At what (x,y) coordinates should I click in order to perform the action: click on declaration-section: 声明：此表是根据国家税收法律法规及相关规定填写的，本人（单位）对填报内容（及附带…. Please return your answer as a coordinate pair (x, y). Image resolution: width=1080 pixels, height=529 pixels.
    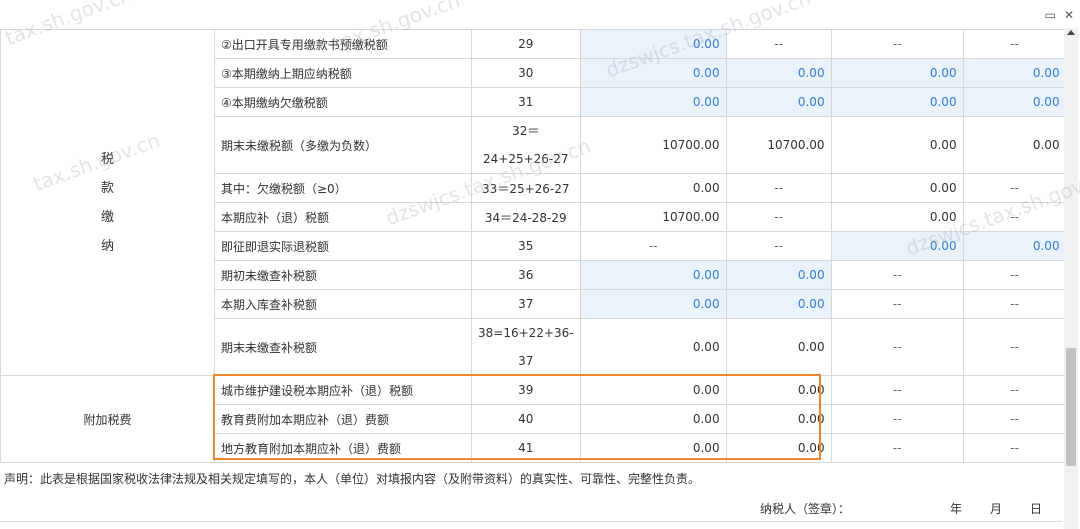
    Looking at the image, I should click on (531, 495).